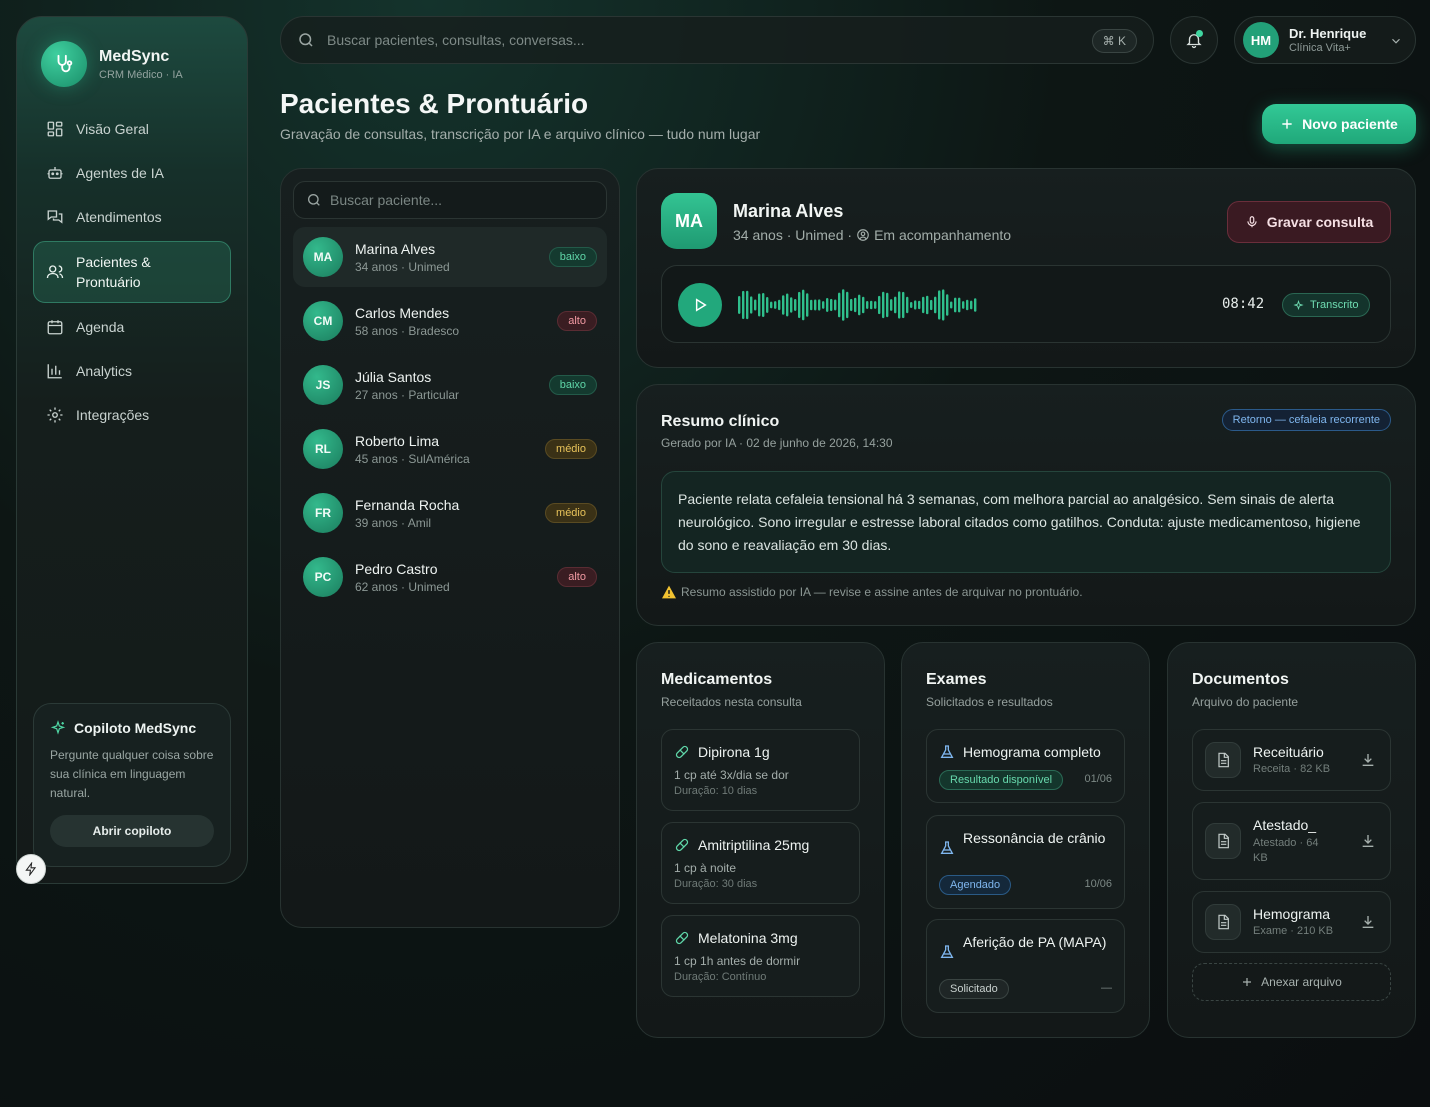  Describe the element at coordinates (1194, 40) in the screenshot. I see `notifications-button` at that location.